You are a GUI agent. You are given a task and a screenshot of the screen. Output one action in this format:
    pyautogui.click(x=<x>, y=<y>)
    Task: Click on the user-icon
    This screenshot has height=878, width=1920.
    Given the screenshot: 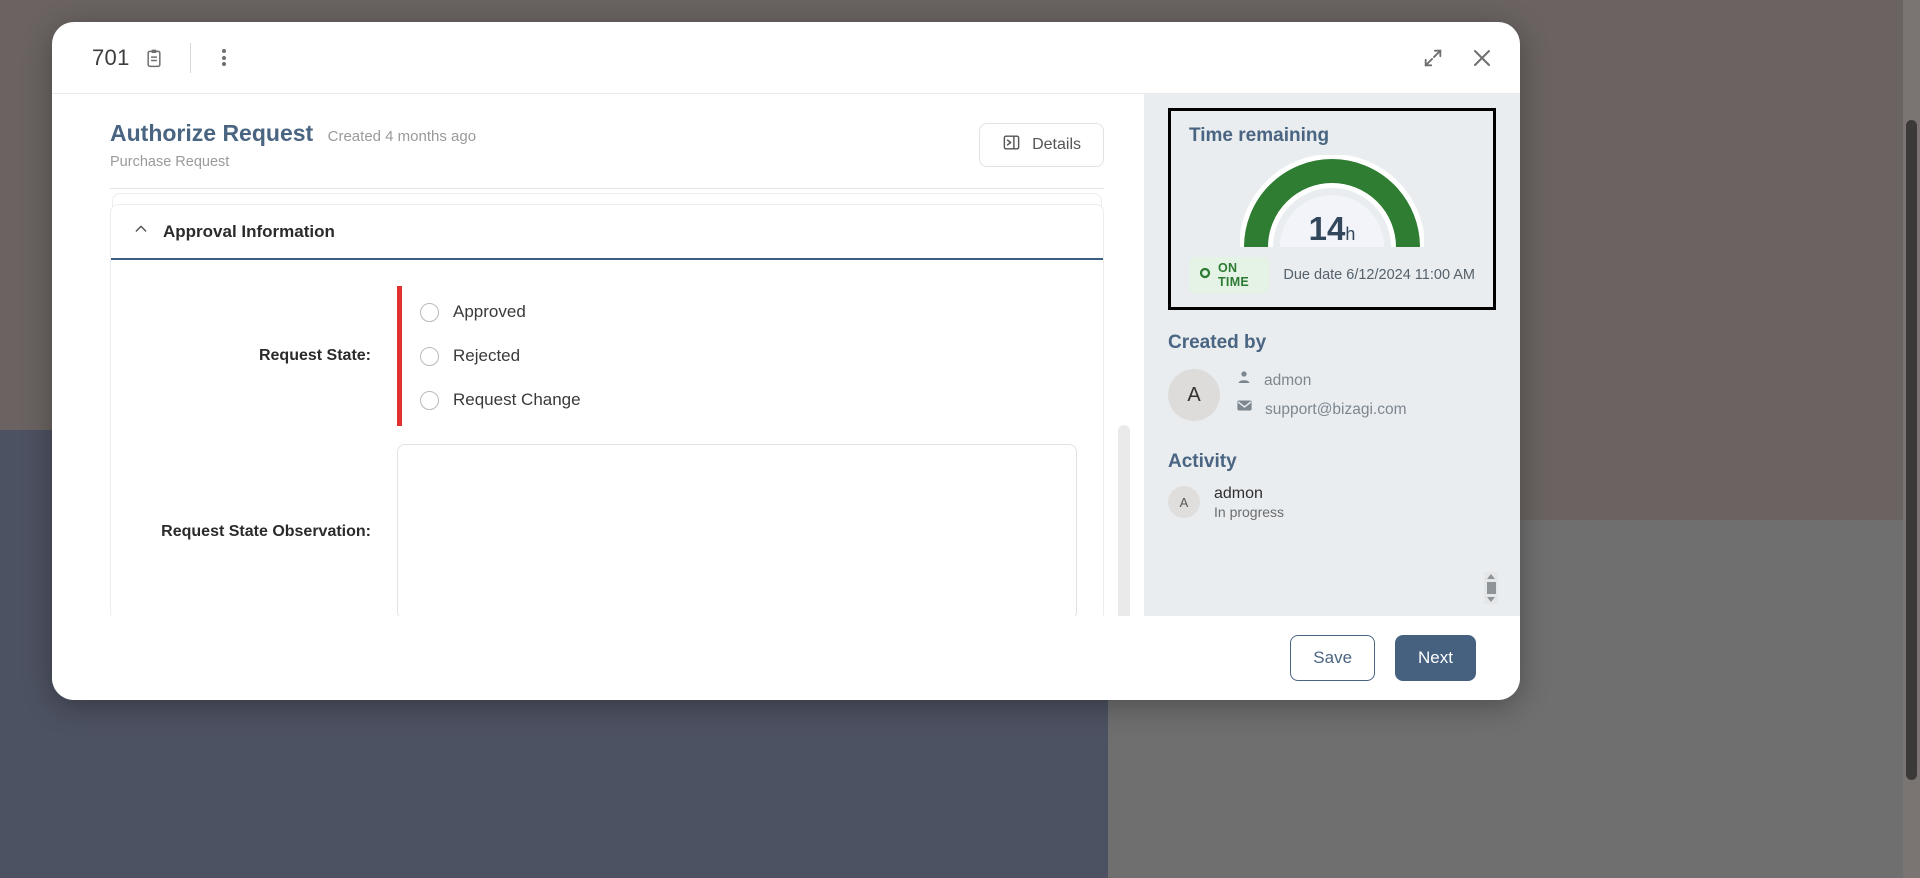 What is the action you would take?
    pyautogui.click(x=1244, y=380)
    